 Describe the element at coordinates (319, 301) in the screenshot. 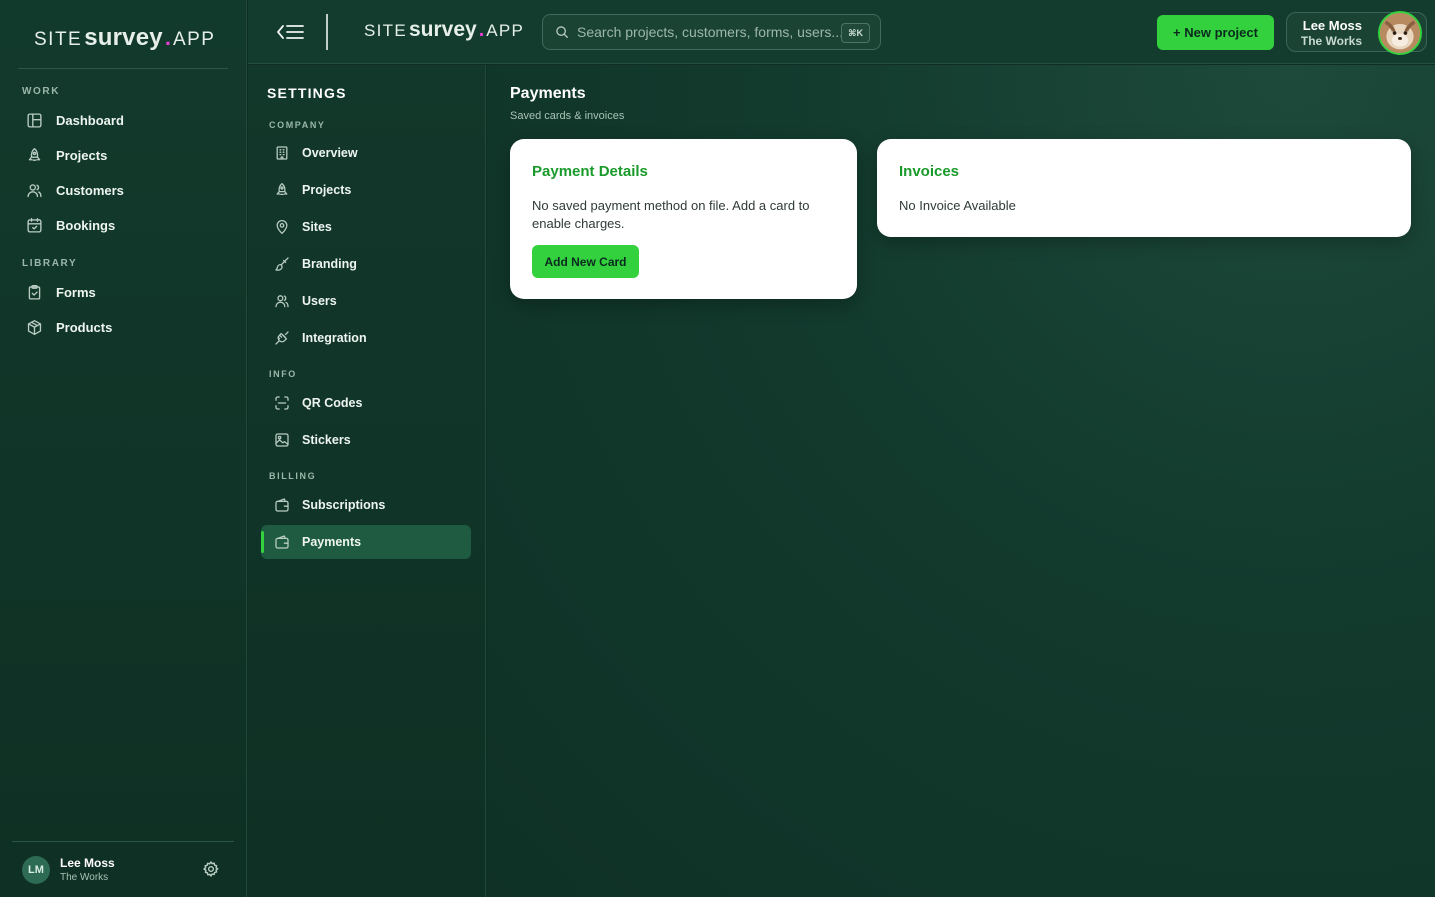

I see `settings-item-label: Users` at that location.